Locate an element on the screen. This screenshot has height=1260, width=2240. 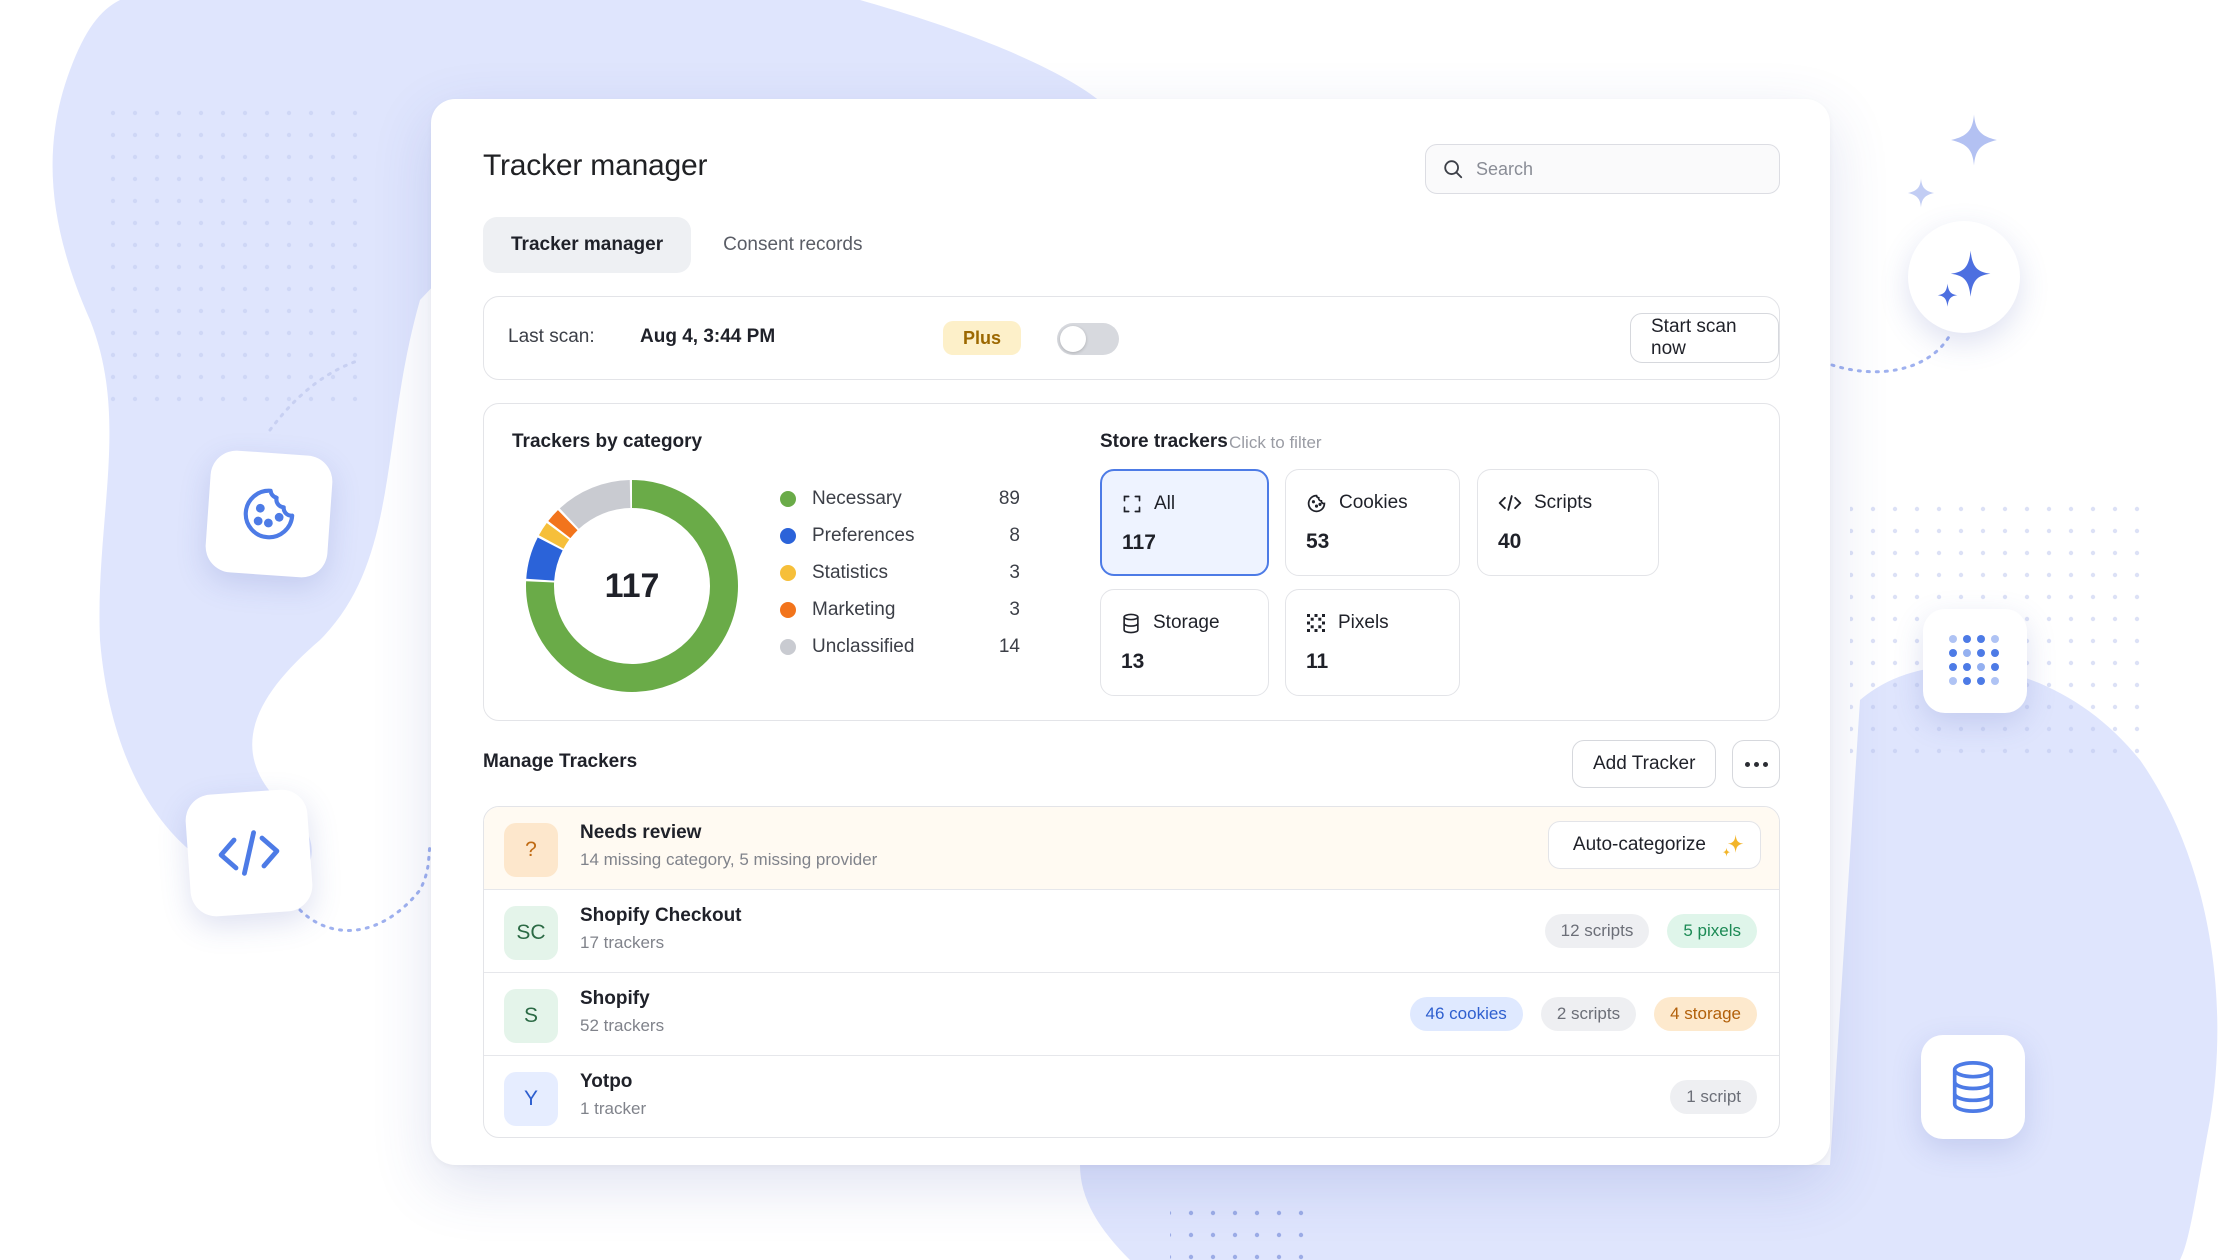
legend-label: Statistics is located at coordinates (850, 572).